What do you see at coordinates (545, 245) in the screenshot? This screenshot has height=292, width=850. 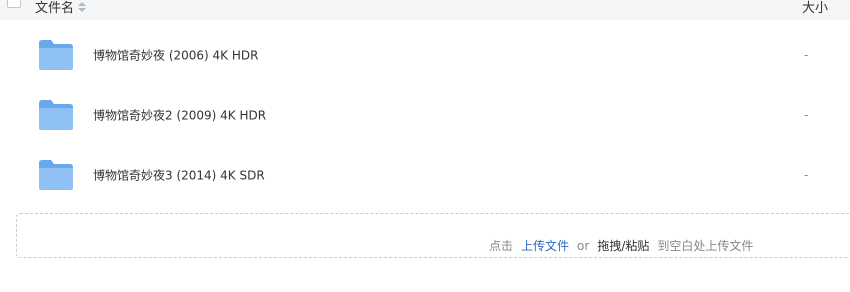 I see `upload-file-link: 上传文件` at bounding box center [545, 245].